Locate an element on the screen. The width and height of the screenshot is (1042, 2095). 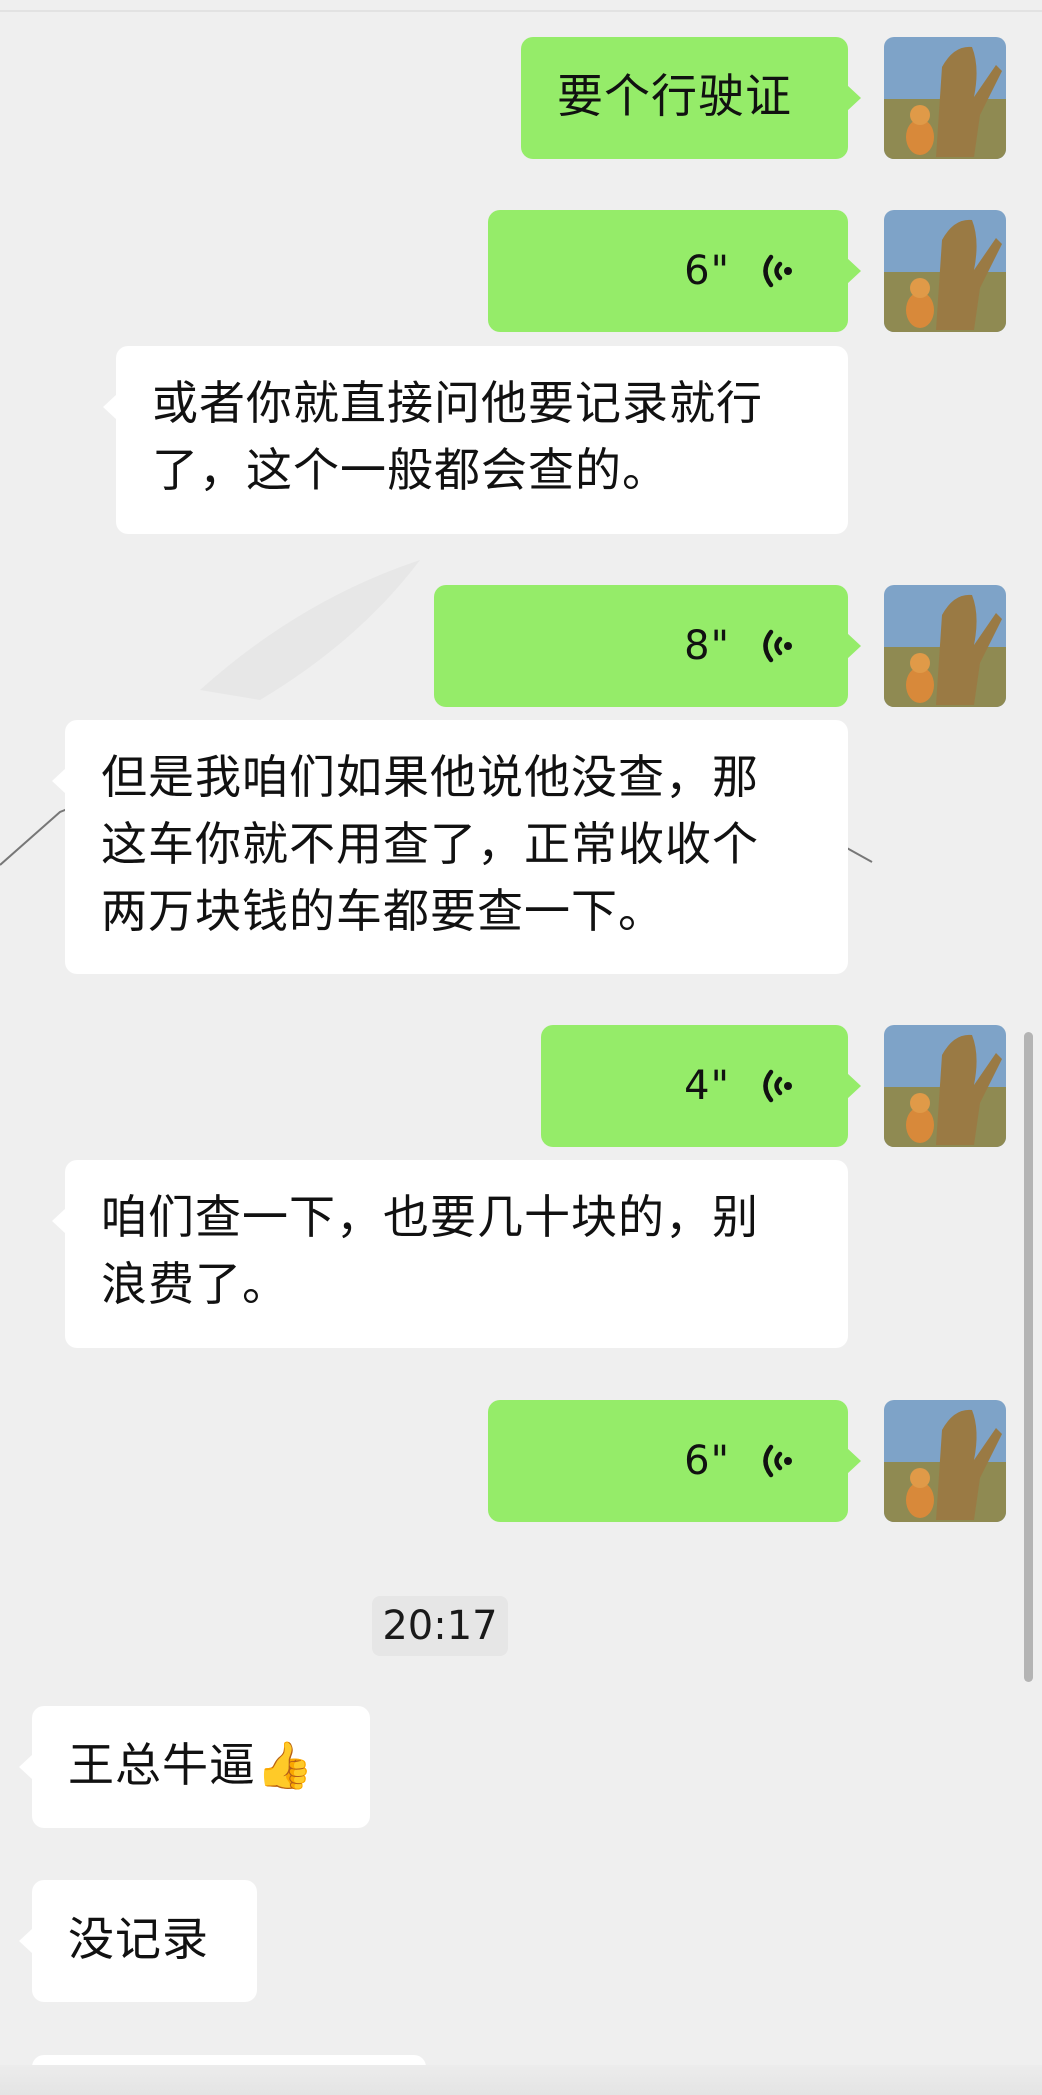
message-line: 了，这个一般都会查的。 is located at coordinates (410, 470).